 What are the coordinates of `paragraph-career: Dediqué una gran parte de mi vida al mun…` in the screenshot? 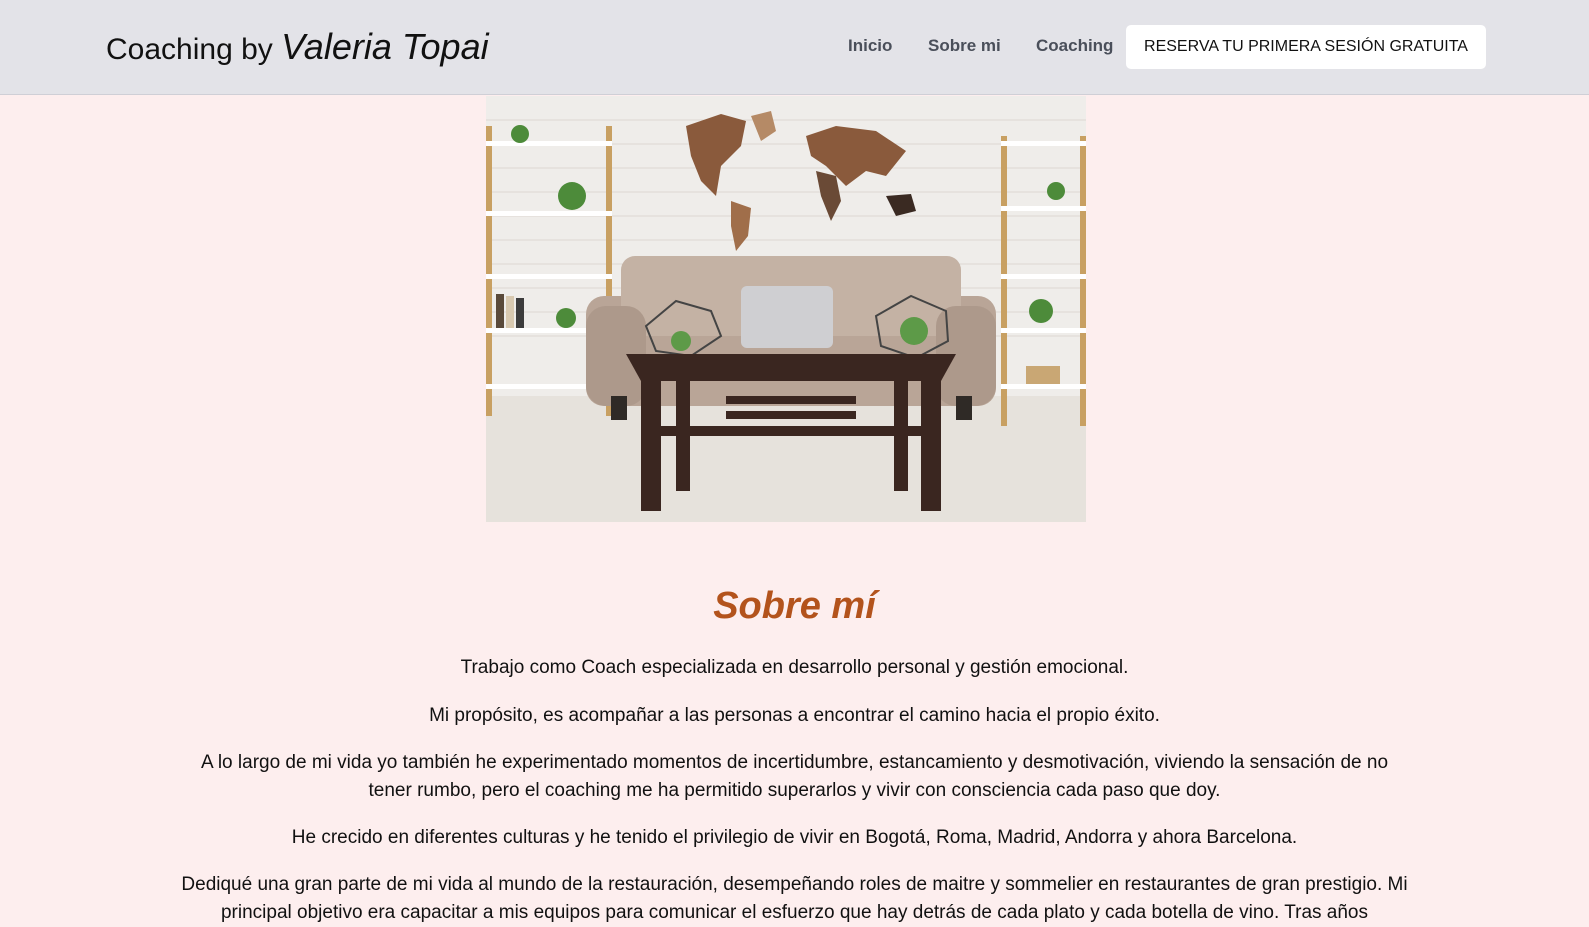 It's located at (794, 898).